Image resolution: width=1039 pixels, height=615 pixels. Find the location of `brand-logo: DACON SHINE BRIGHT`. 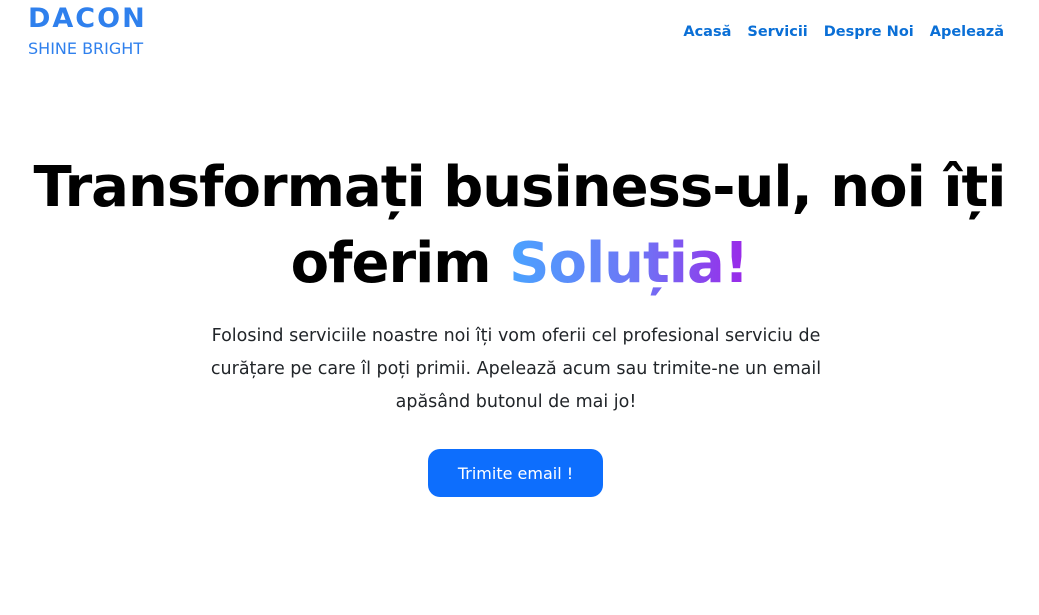

brand-logo: DACON SHINE BRIGHT is located at coordinates (87, 31).